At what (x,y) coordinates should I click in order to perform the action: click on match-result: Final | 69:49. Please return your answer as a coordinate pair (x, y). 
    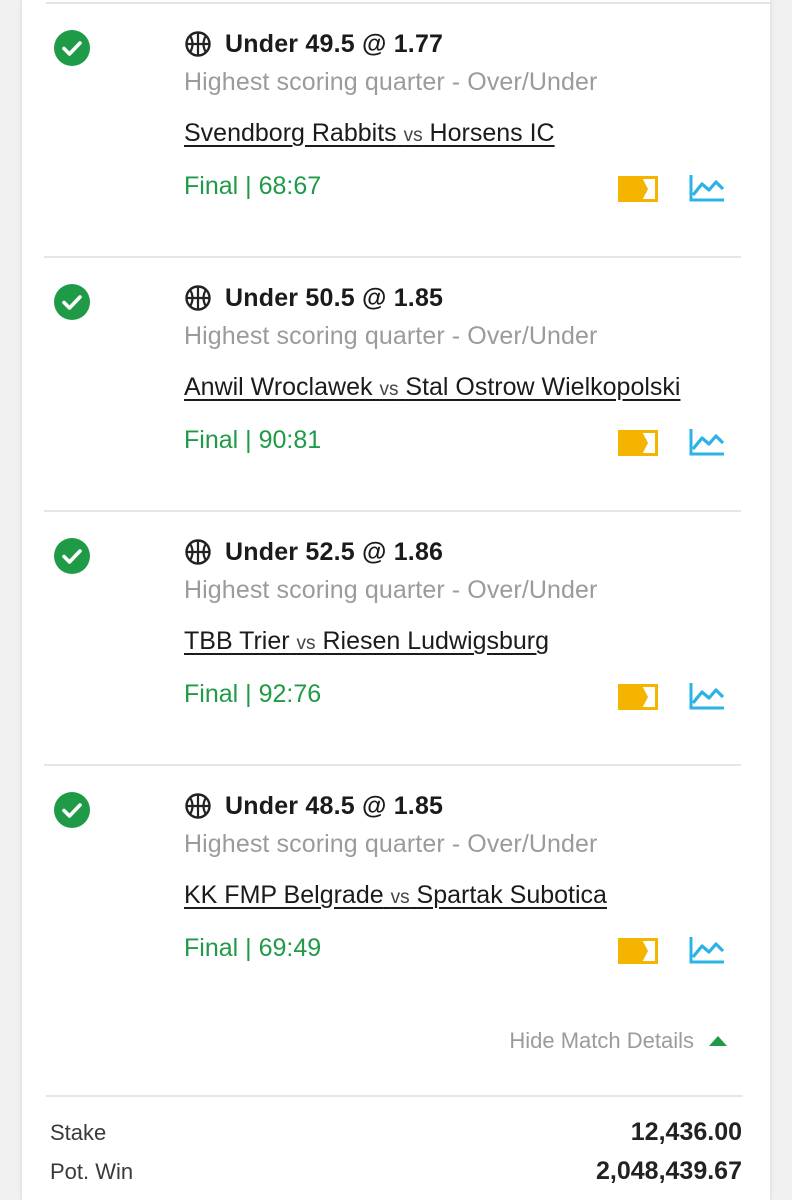
    Looking at the image, I should click on (253, 948).